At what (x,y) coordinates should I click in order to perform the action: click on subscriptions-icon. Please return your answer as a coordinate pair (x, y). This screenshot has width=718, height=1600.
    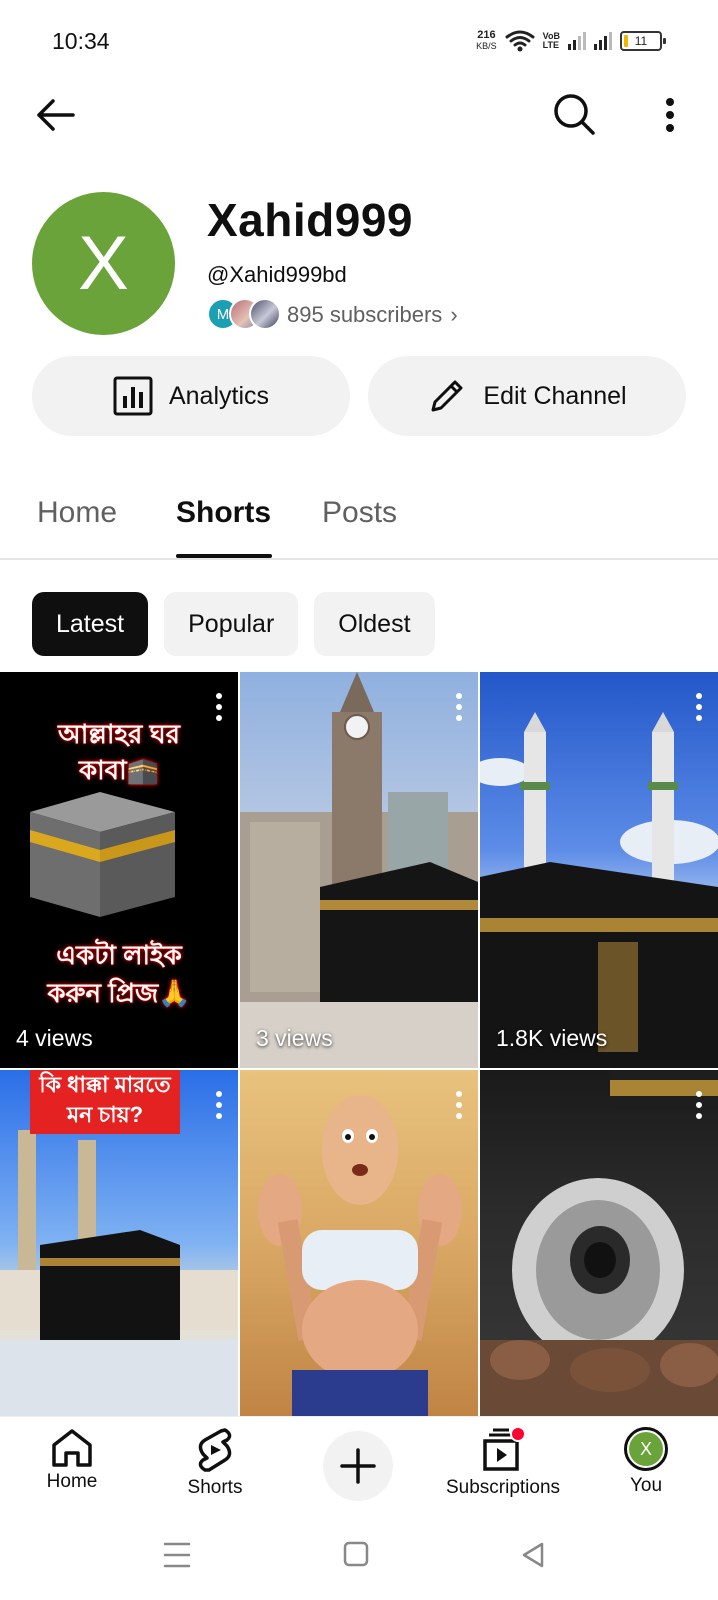
    Looking at the image, I should click on (504, 1449).